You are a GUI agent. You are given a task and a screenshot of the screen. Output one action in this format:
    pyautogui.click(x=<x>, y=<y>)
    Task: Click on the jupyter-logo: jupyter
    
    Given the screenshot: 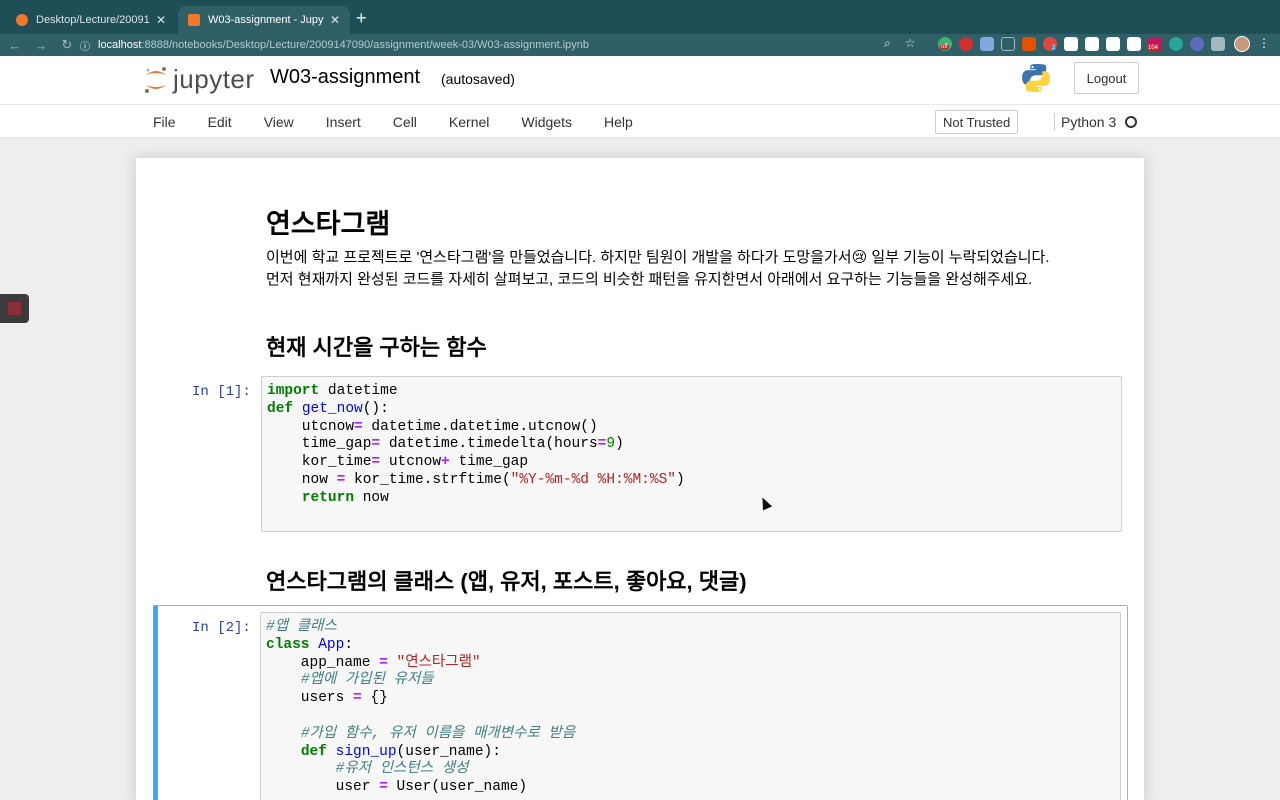 What is the action you would take?
    pyautogui.click(x=199, y=79)
    